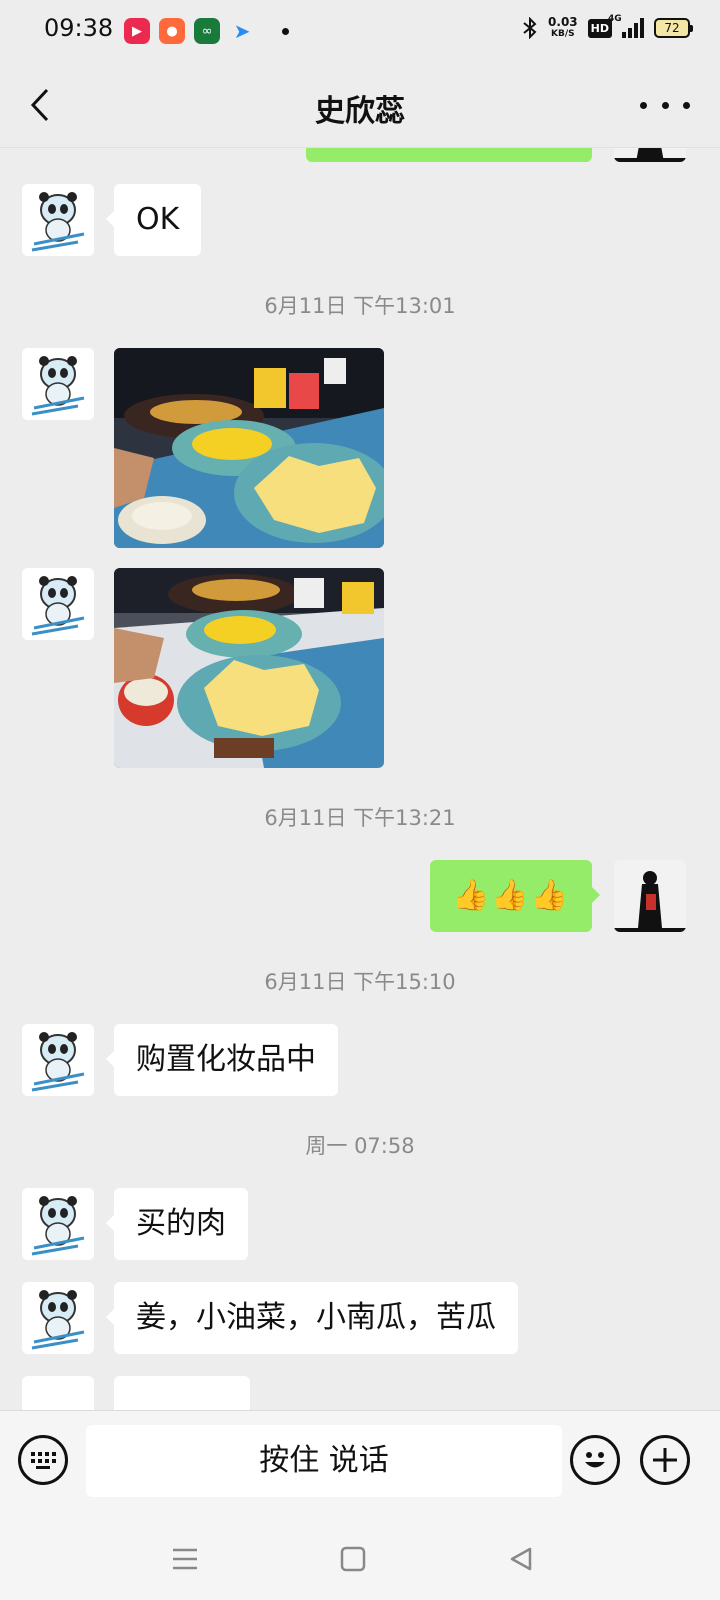  I want to click on home-icon, so click(353, 1559).